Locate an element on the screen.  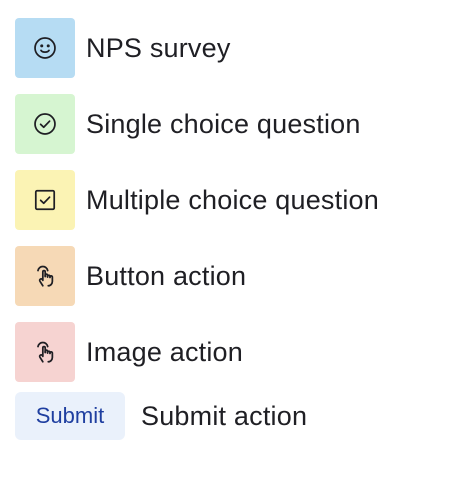
item-single-choice-question: Single choice question is located at coordinates (230, 124).